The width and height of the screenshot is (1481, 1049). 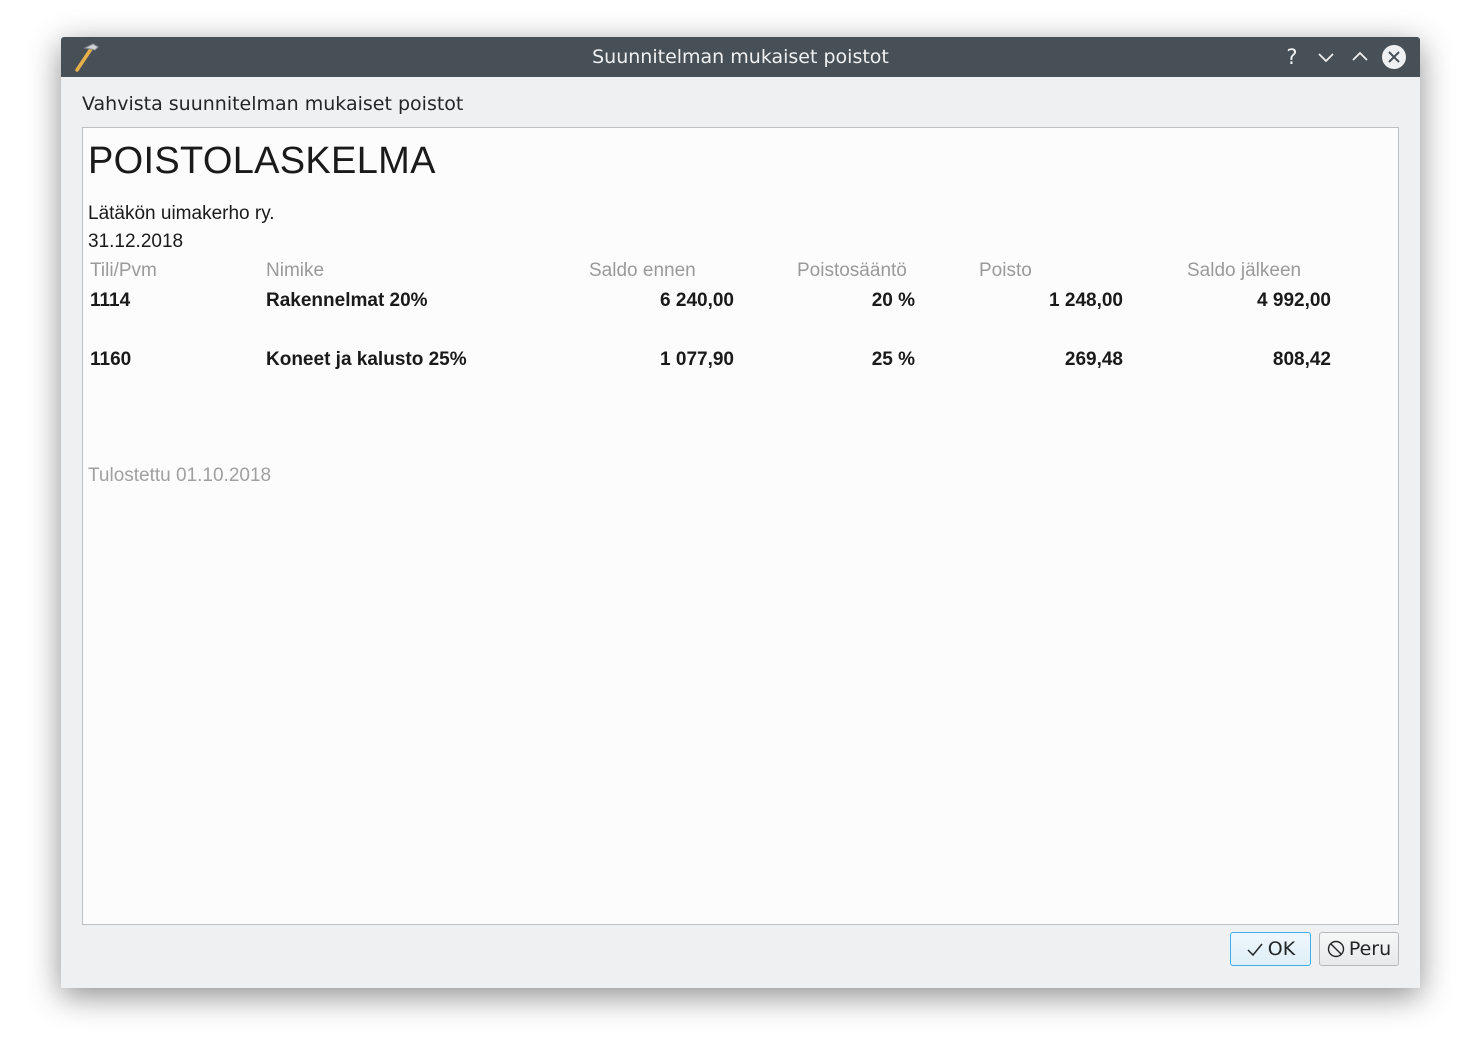 What do you see at coordinates (1370, 949) in the screenshot?
I see `cancel-button-label: Peru` at bounding box center [1370, 949].